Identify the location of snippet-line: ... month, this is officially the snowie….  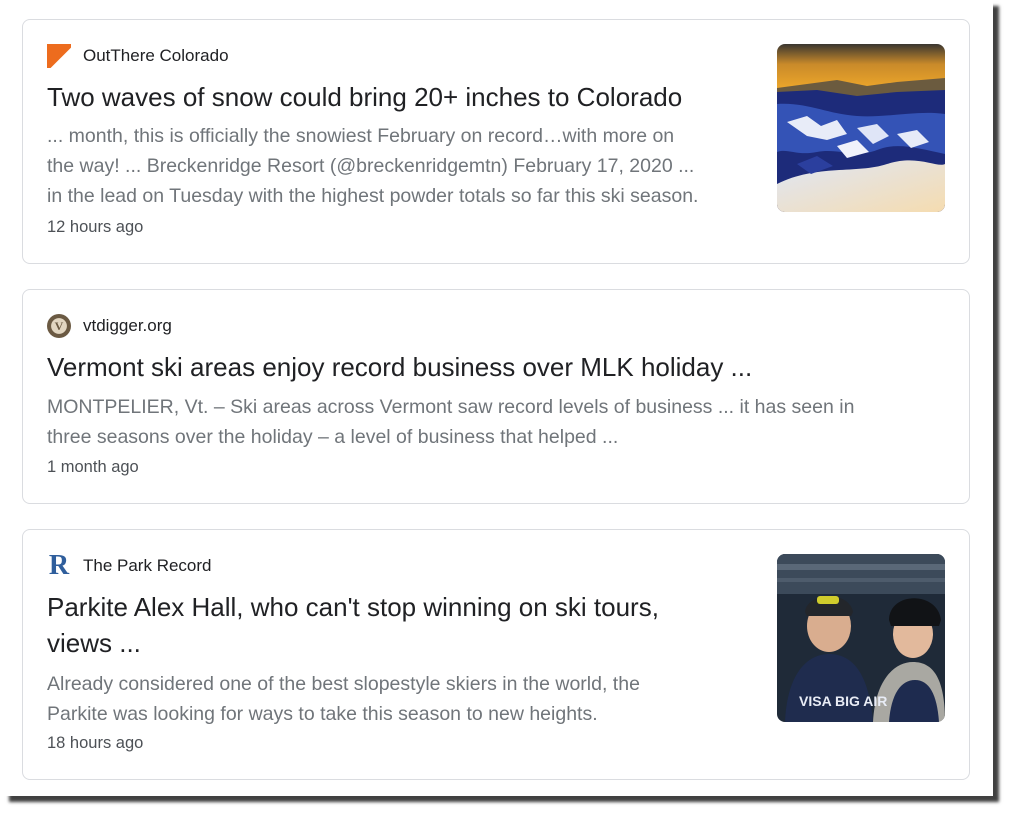
(361, 136).